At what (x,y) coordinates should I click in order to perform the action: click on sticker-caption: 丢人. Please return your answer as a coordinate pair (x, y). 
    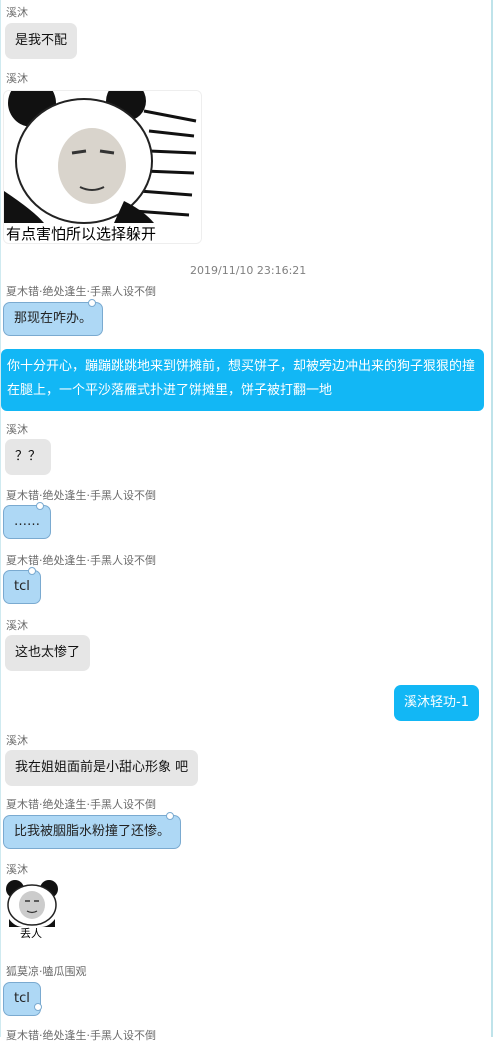
    Looking at the image, I should click on (31, 933).